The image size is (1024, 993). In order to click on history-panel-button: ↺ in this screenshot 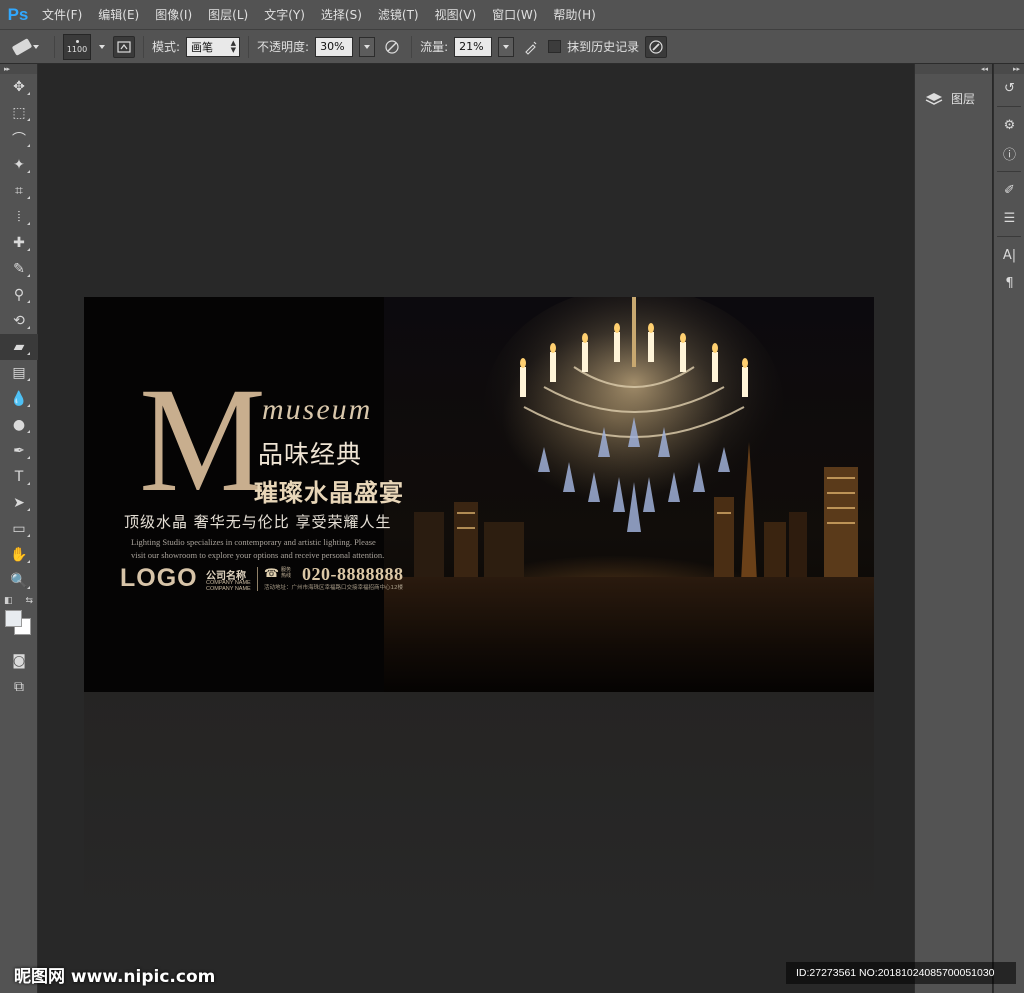, I will do `click(1009, 88)`.